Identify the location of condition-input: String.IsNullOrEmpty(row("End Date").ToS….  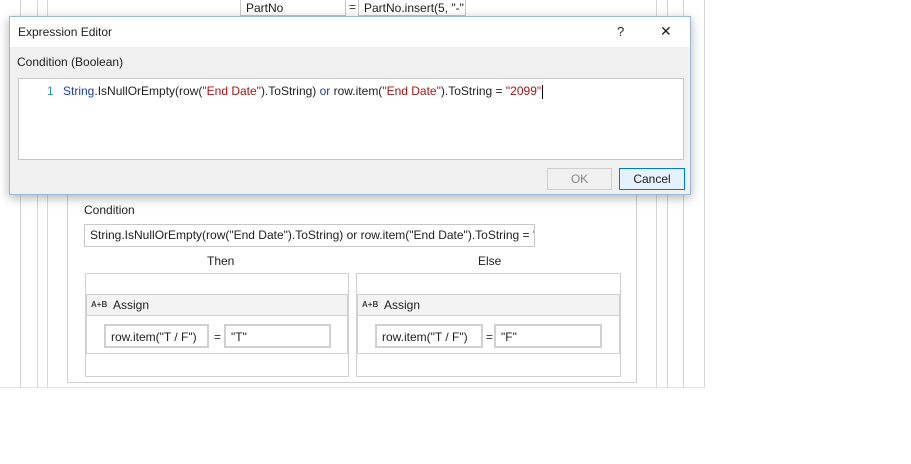
(309, 235).